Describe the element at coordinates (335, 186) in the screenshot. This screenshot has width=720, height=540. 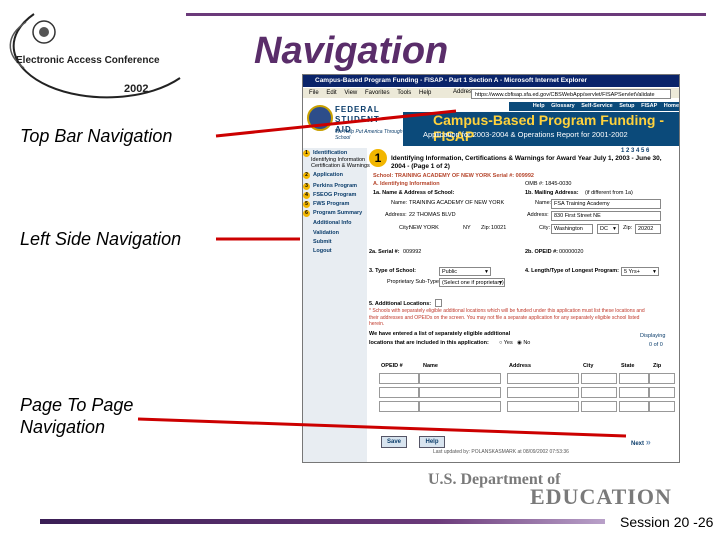
I see `left-nav-perkins: 3 Perkins Program` at that location.